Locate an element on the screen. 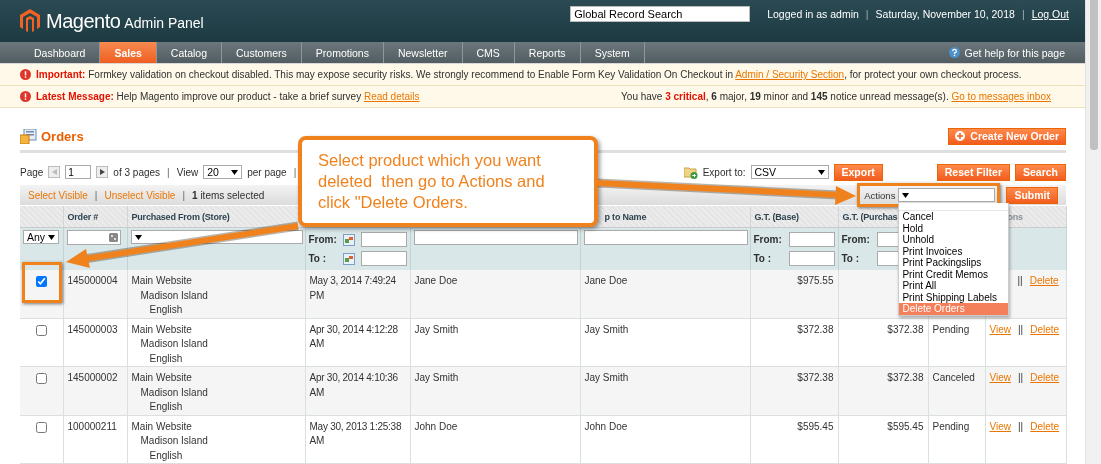  export-label: Export to: is located at coordinates (724, 172).